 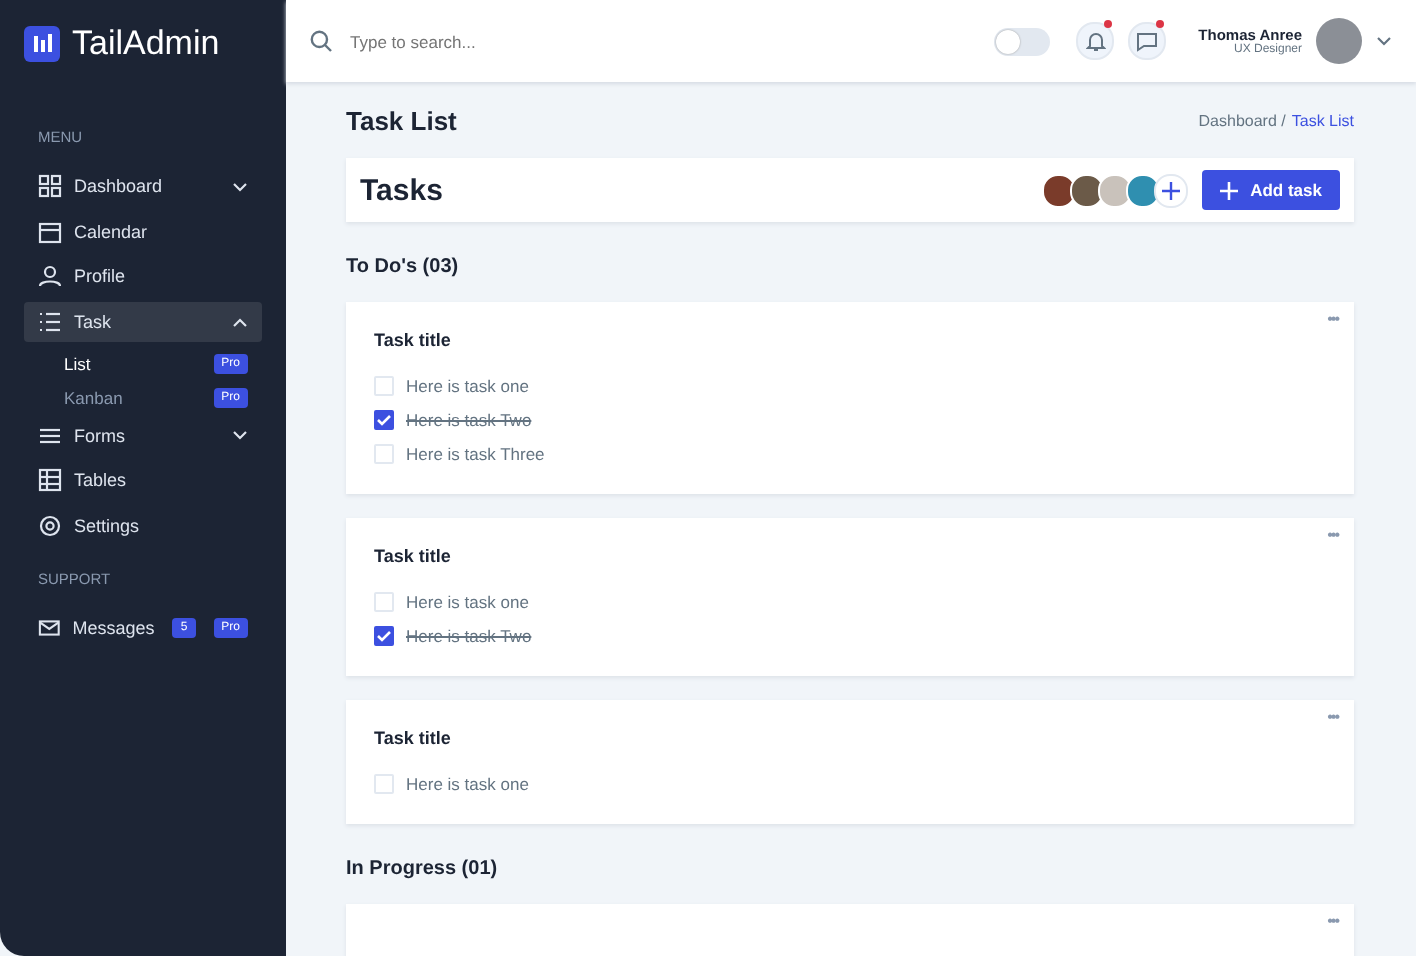 What do you see at coordinates (475, 453) in the screenshot?
I see `task-label: Here is task Three` at bounding box center [475, 453].